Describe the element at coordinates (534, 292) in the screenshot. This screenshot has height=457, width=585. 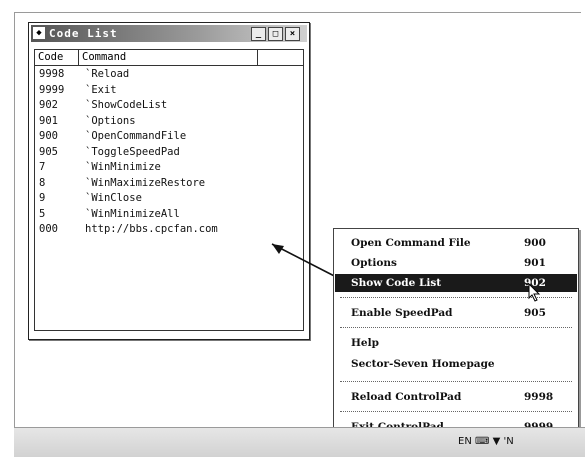
I see `mouse-cursor-icon` at that location.